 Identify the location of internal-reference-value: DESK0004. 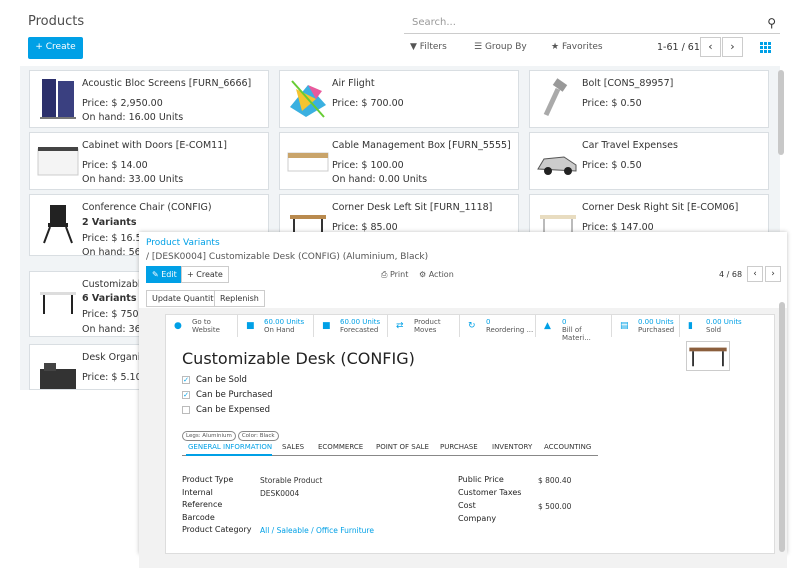
(280, 493).